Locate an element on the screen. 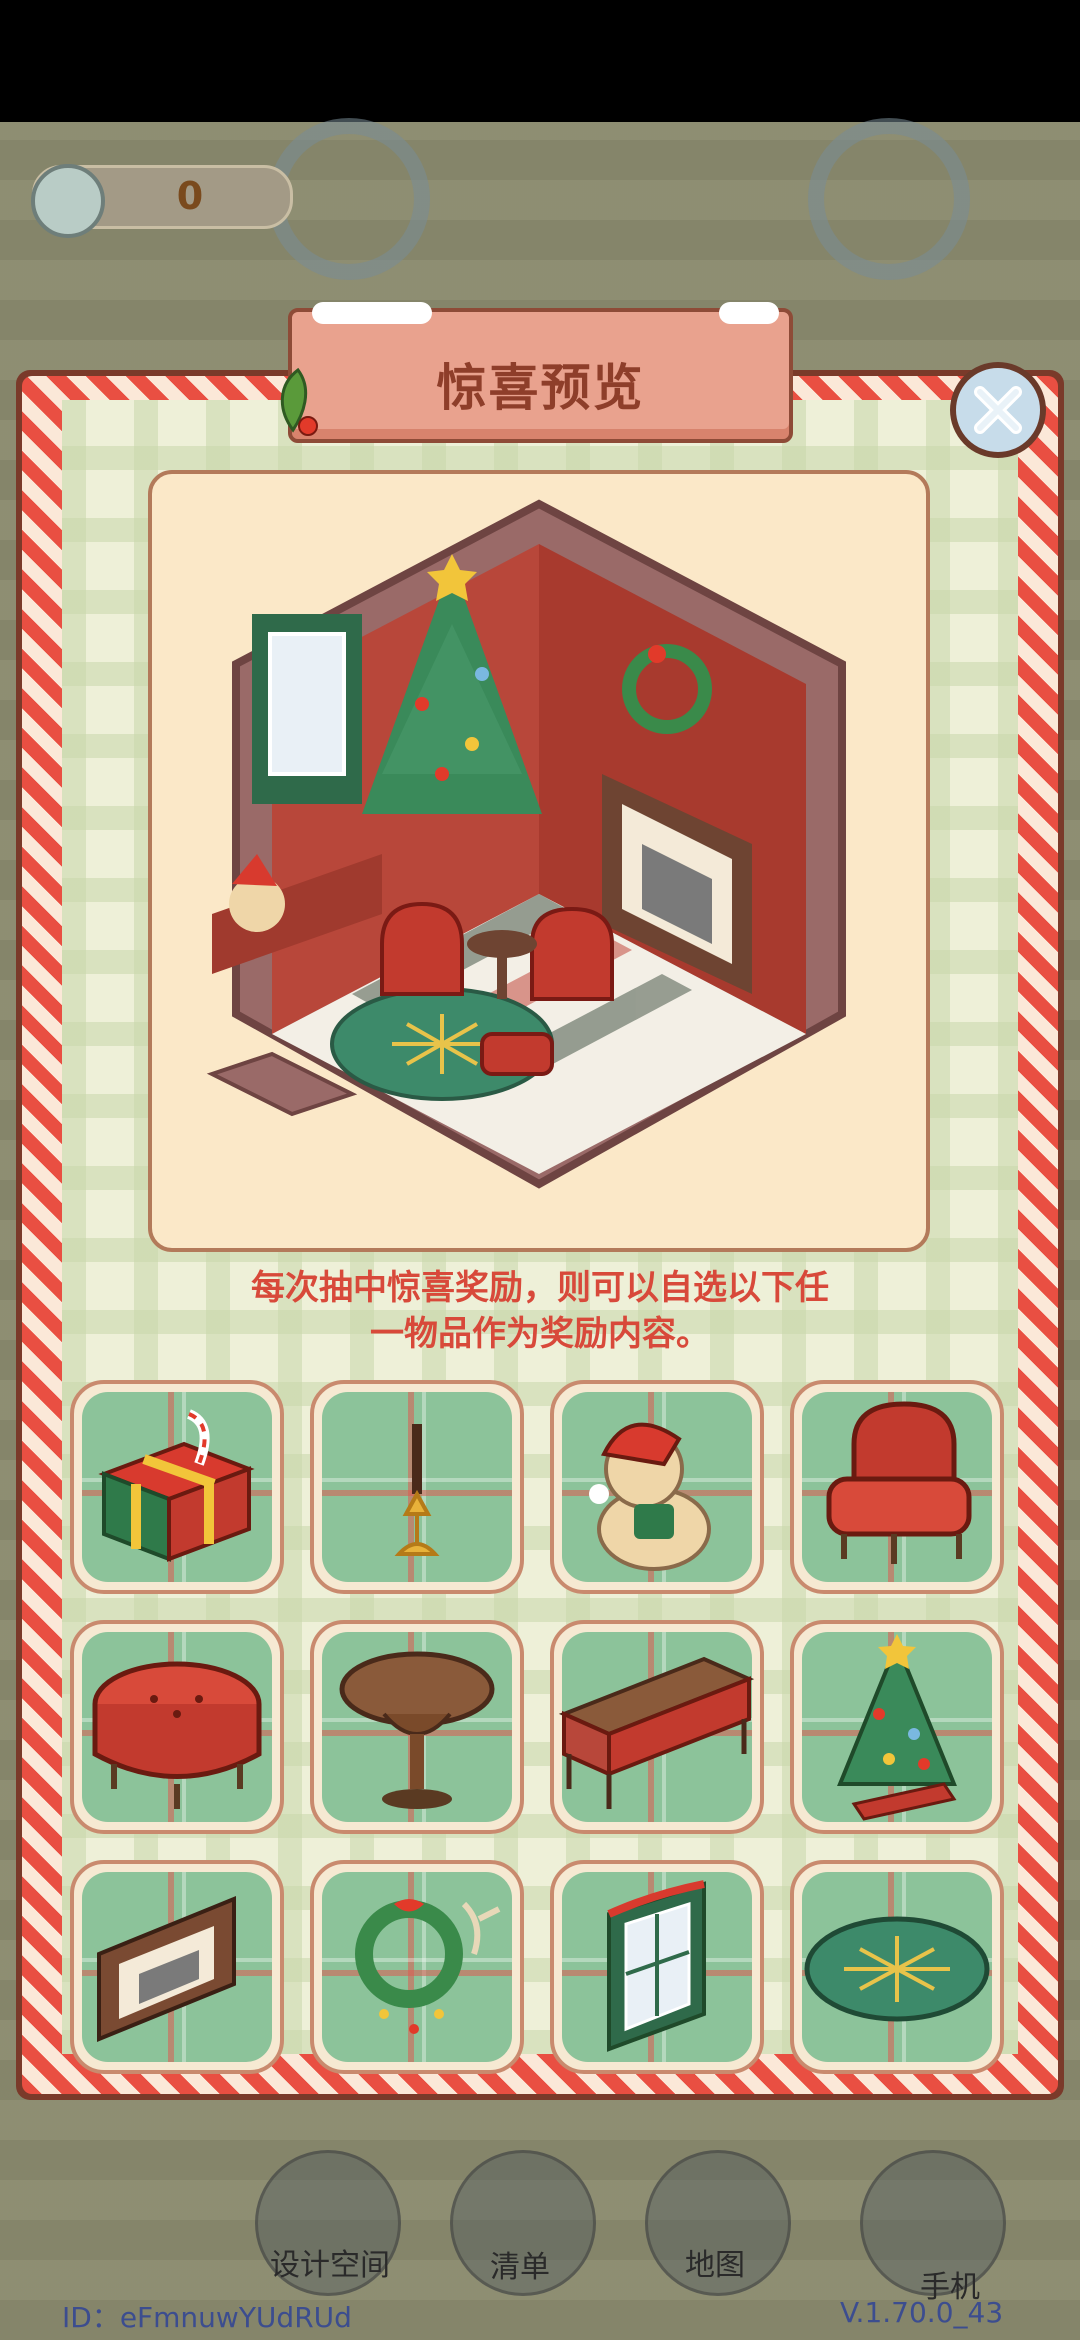  user-id: ID：eFmnuwYUdRUd is located at coordinates (207, 2317).